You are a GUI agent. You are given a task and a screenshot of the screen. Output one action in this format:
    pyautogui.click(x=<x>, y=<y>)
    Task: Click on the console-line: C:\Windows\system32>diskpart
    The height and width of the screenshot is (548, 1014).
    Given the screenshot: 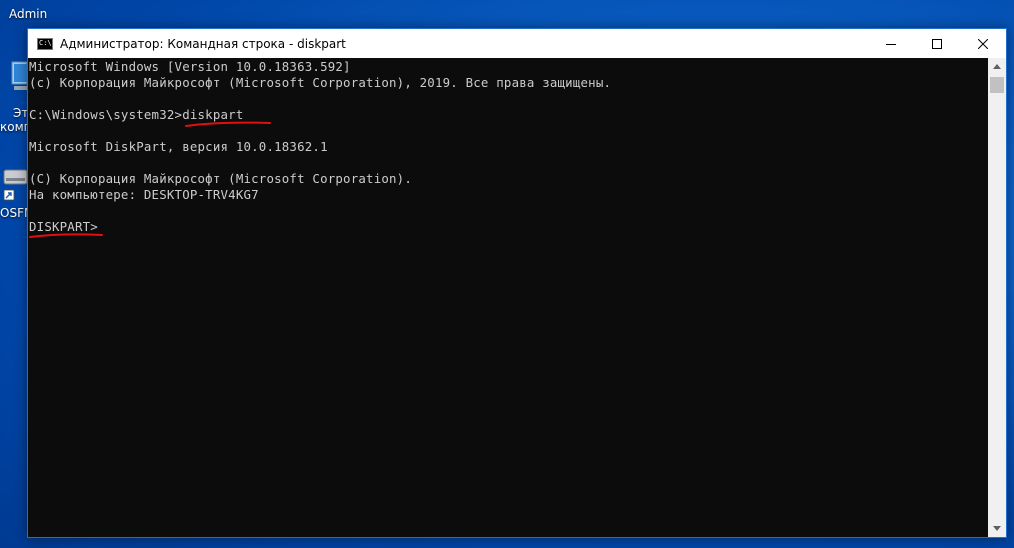 What is the action you would take?
    pyautogui.click(x=136, y=114)
    